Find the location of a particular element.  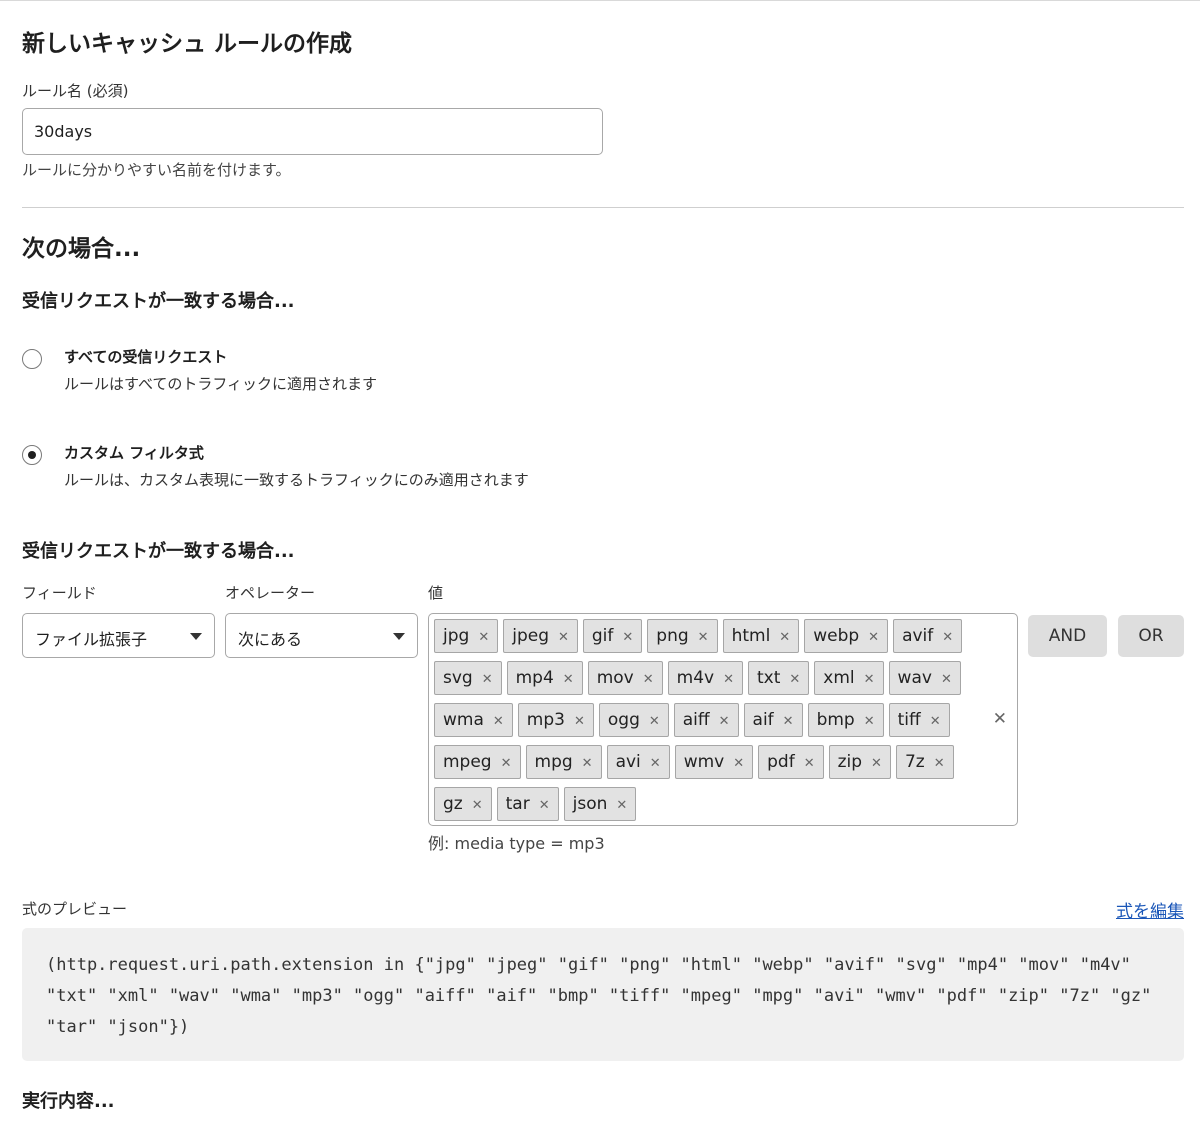

value-hint: 例: media type = mp3 is located at coordinates (516, 843).